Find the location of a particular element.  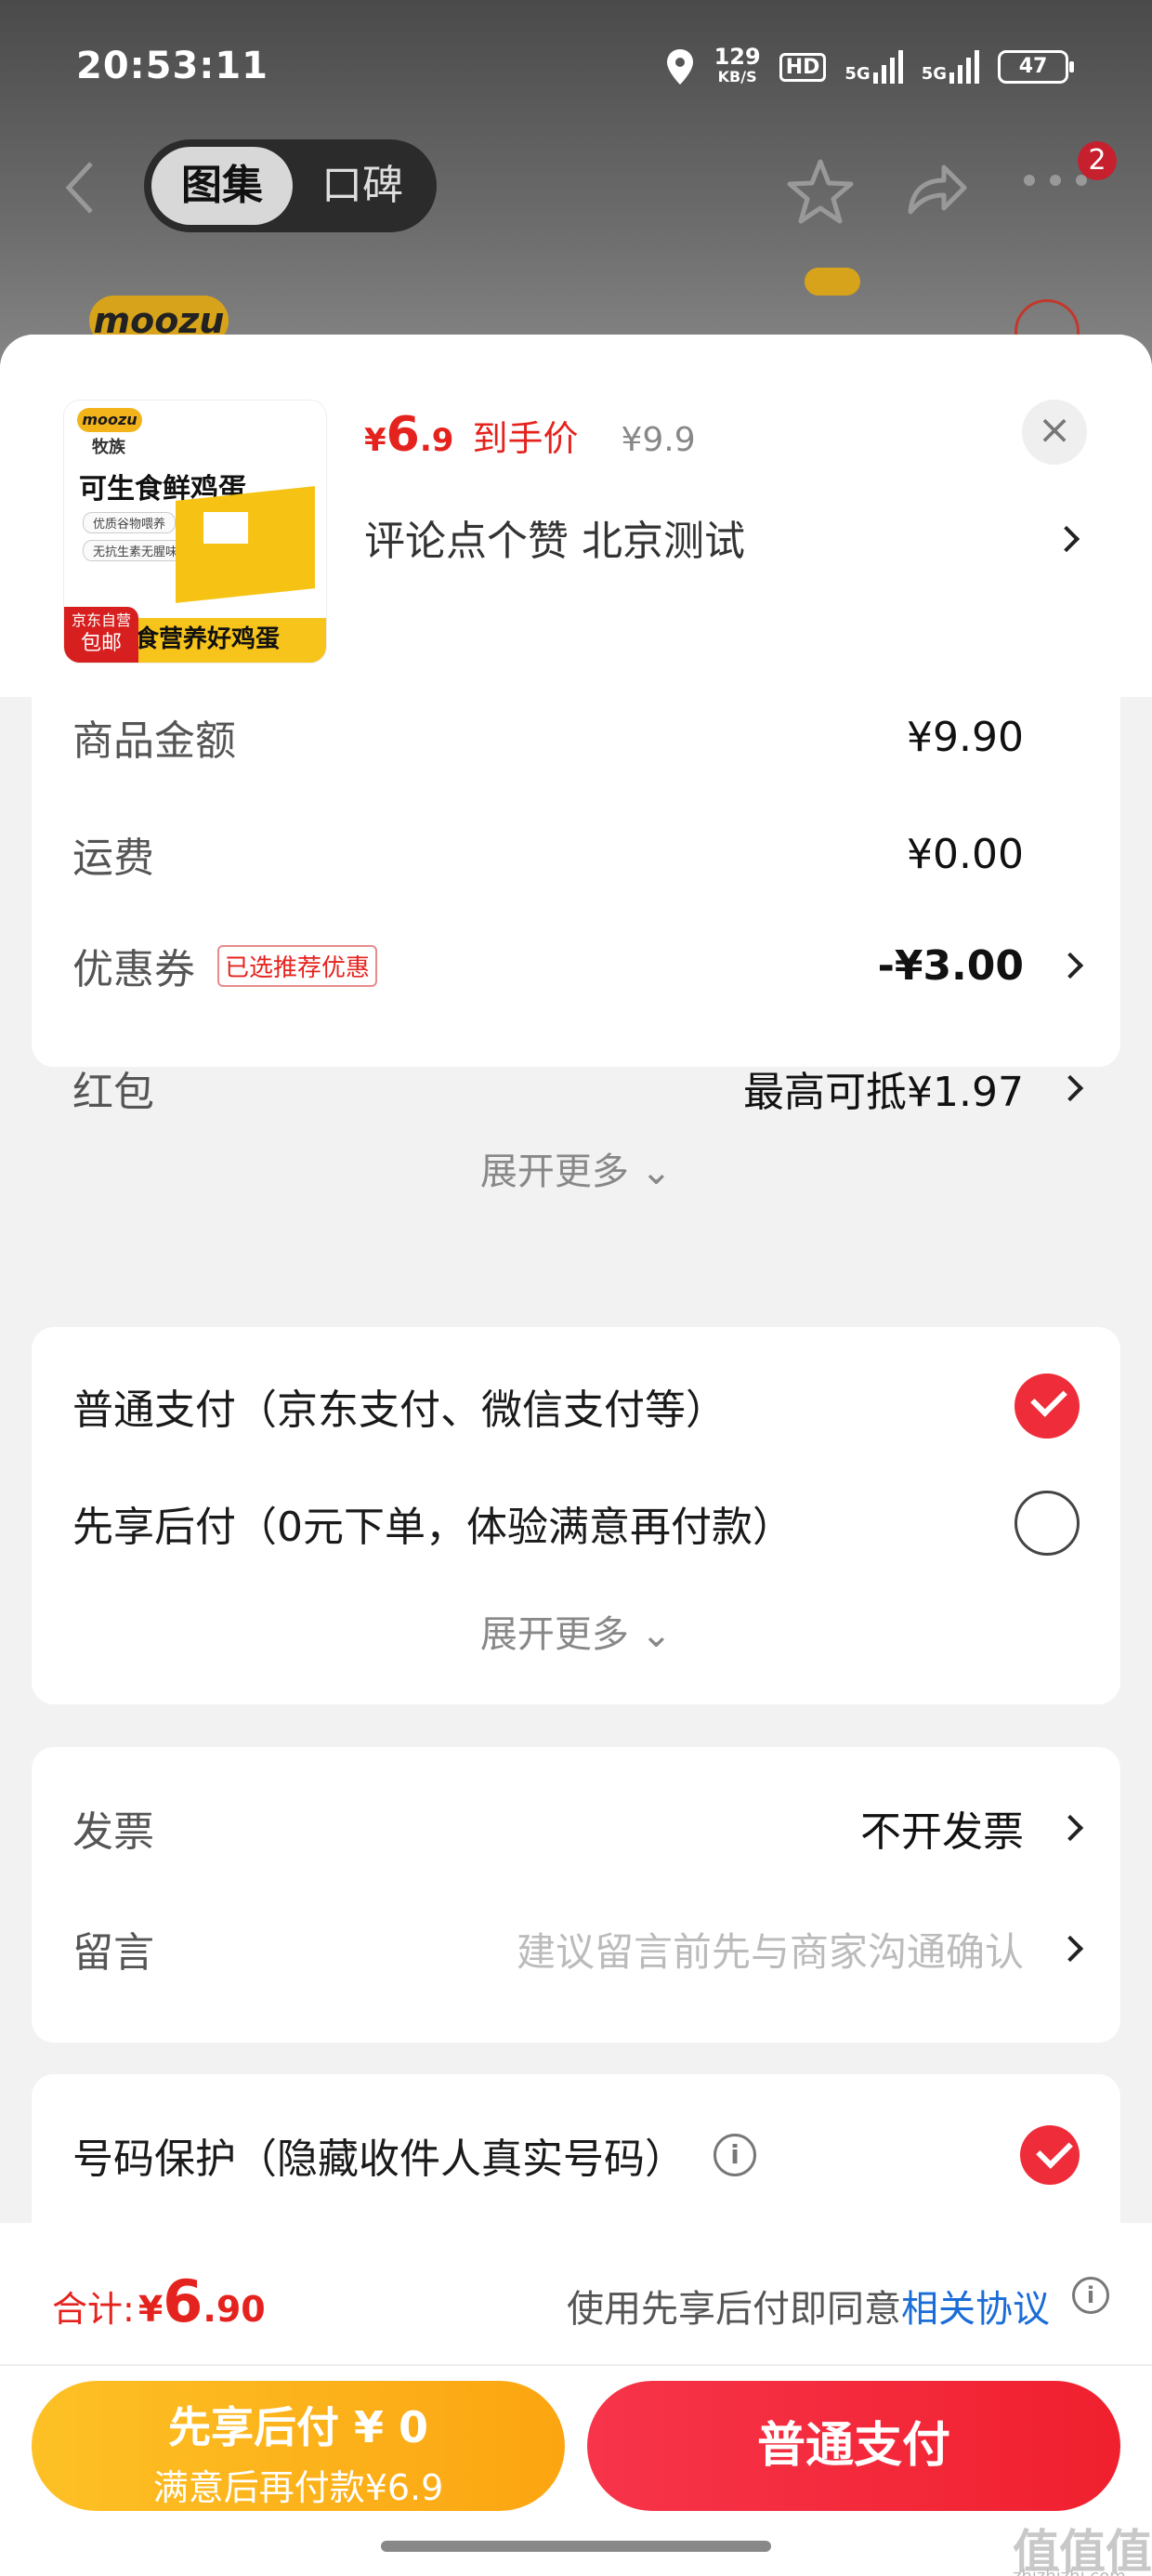

expand-more-payment: 展开更多 ⌄ is located at coordinates (576, 1631).